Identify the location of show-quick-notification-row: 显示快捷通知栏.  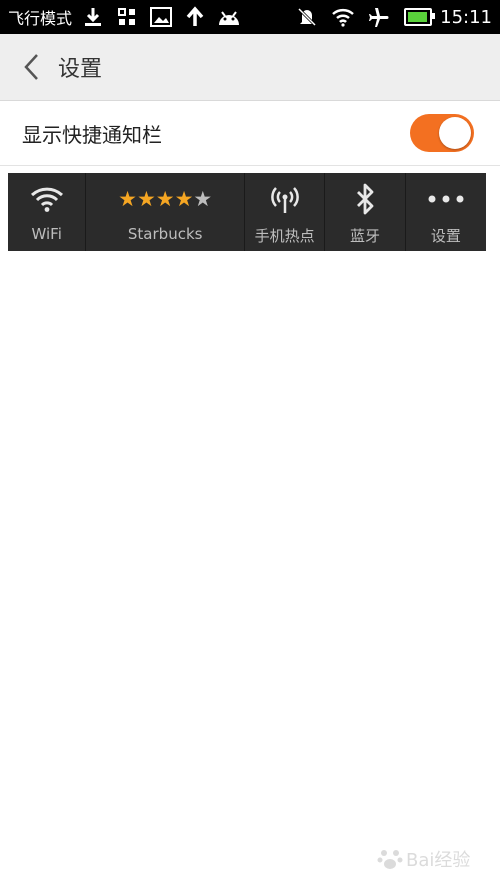
(250, 133).